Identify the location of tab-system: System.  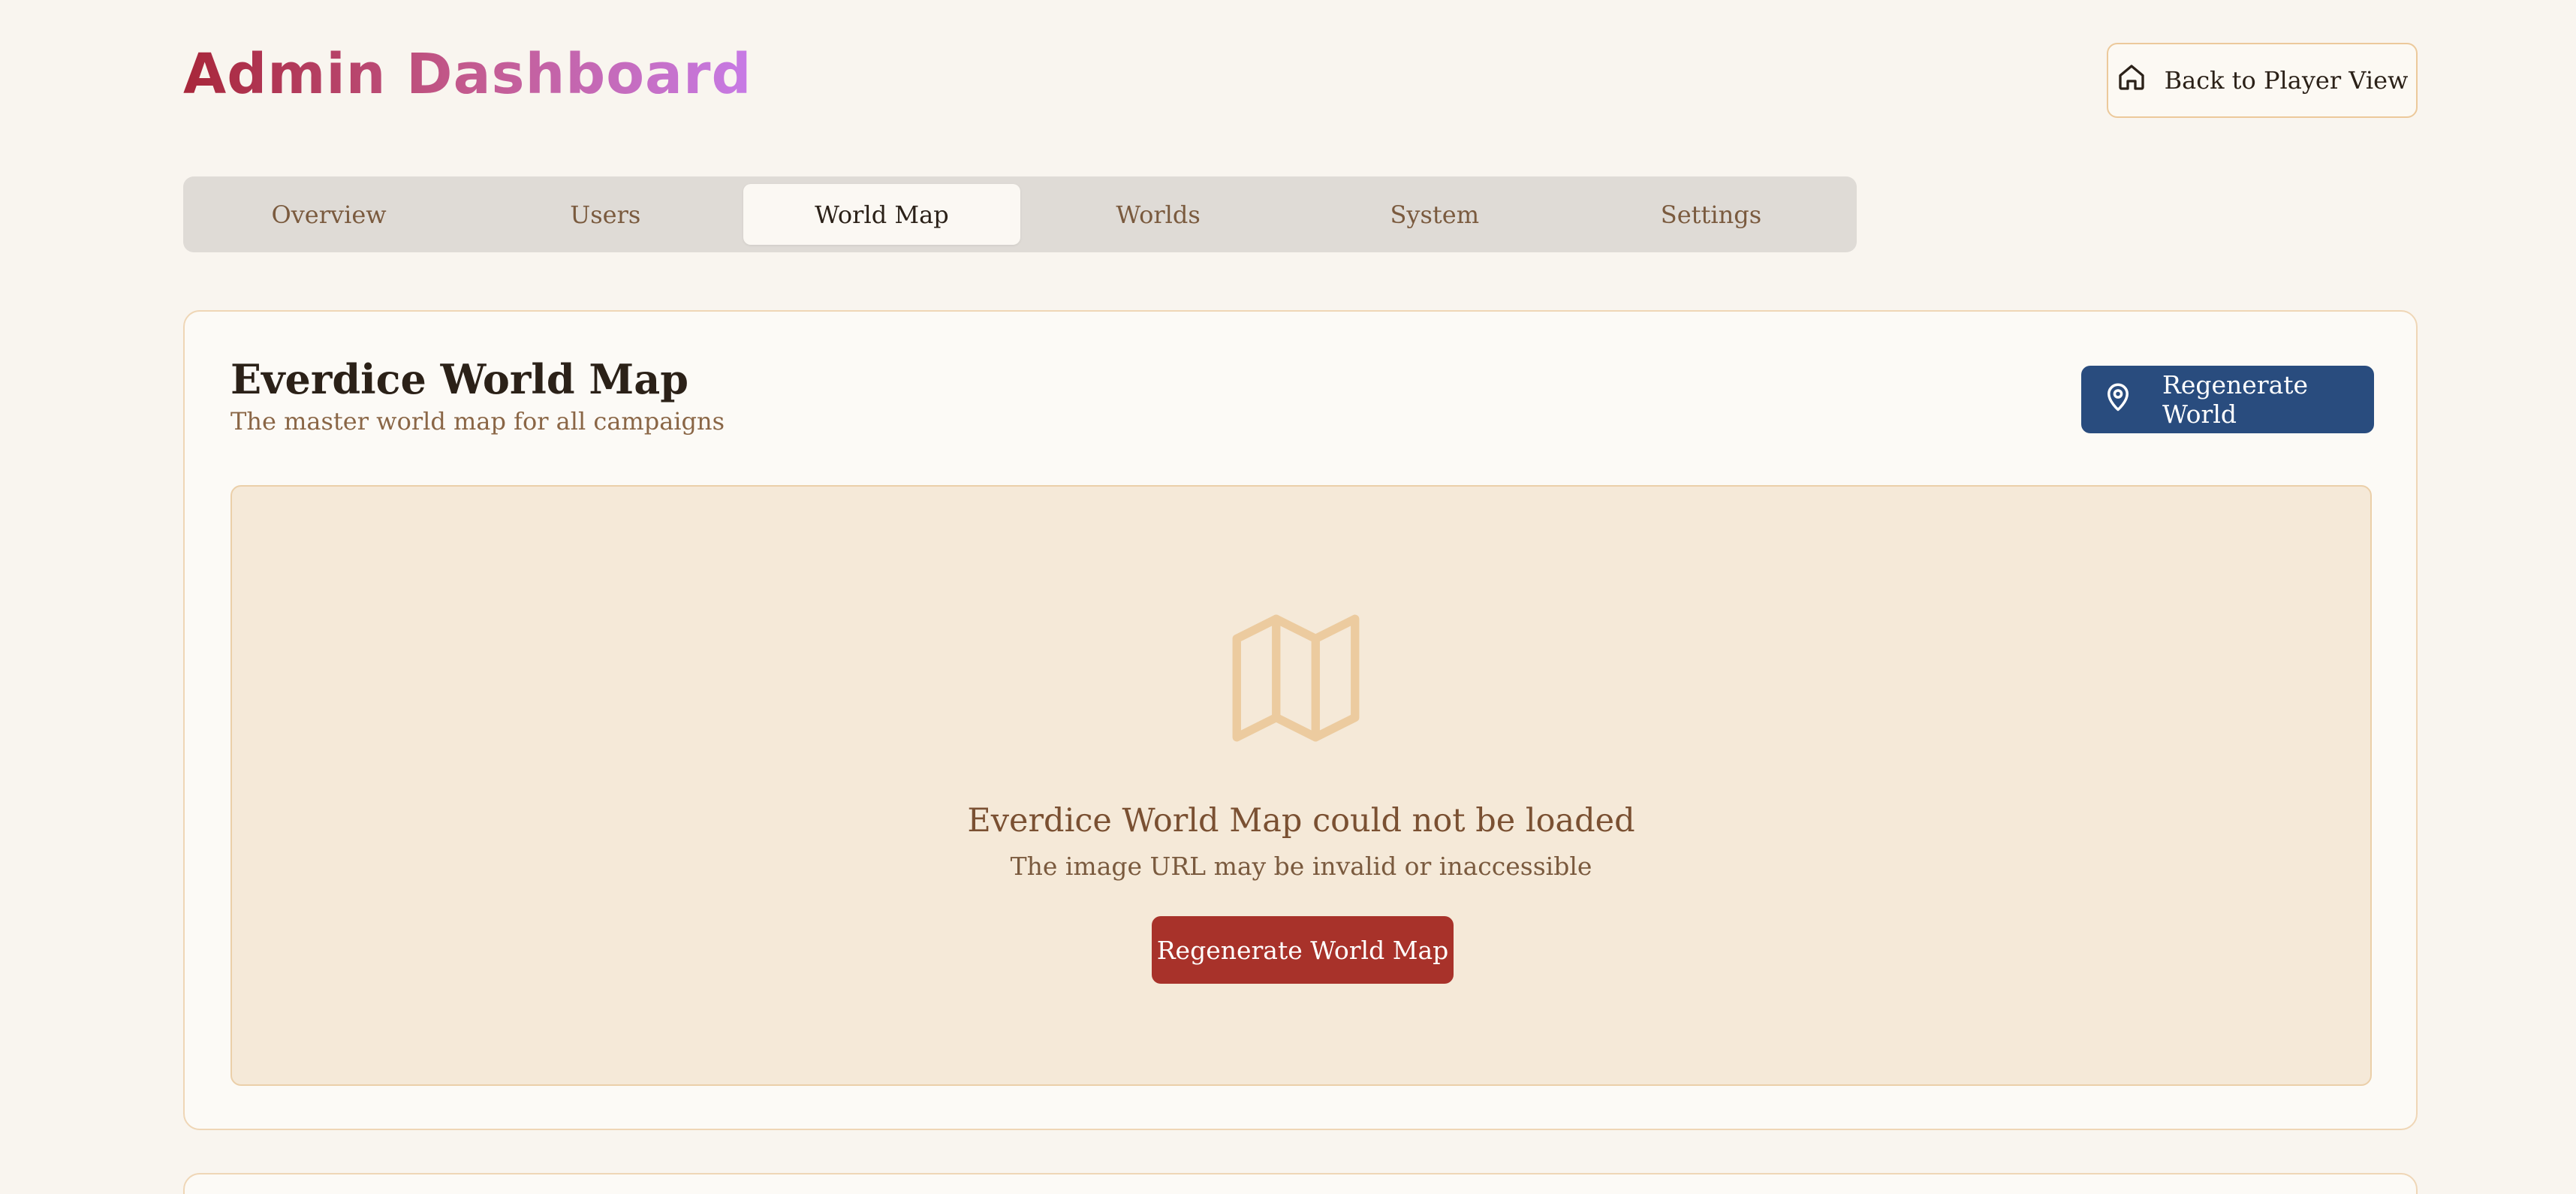
(1435, 215).